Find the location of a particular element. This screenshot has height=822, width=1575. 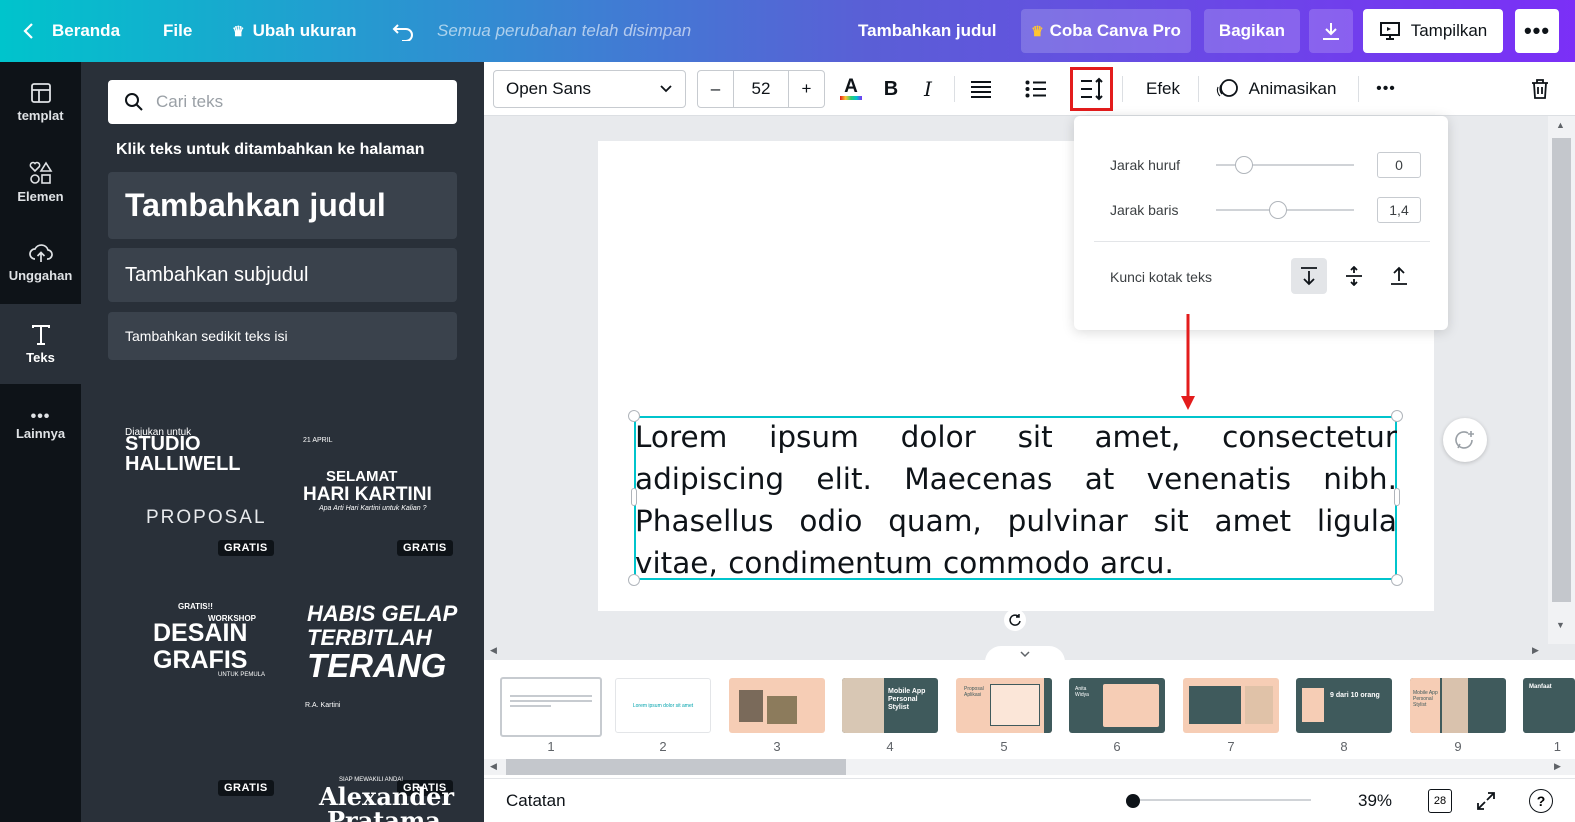

align-button is located at coordinates (981, 89).